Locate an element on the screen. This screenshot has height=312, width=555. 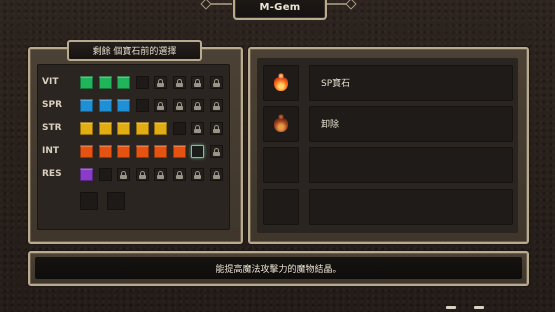
list-item: SP寶石 is located at coordinates (411, 83).